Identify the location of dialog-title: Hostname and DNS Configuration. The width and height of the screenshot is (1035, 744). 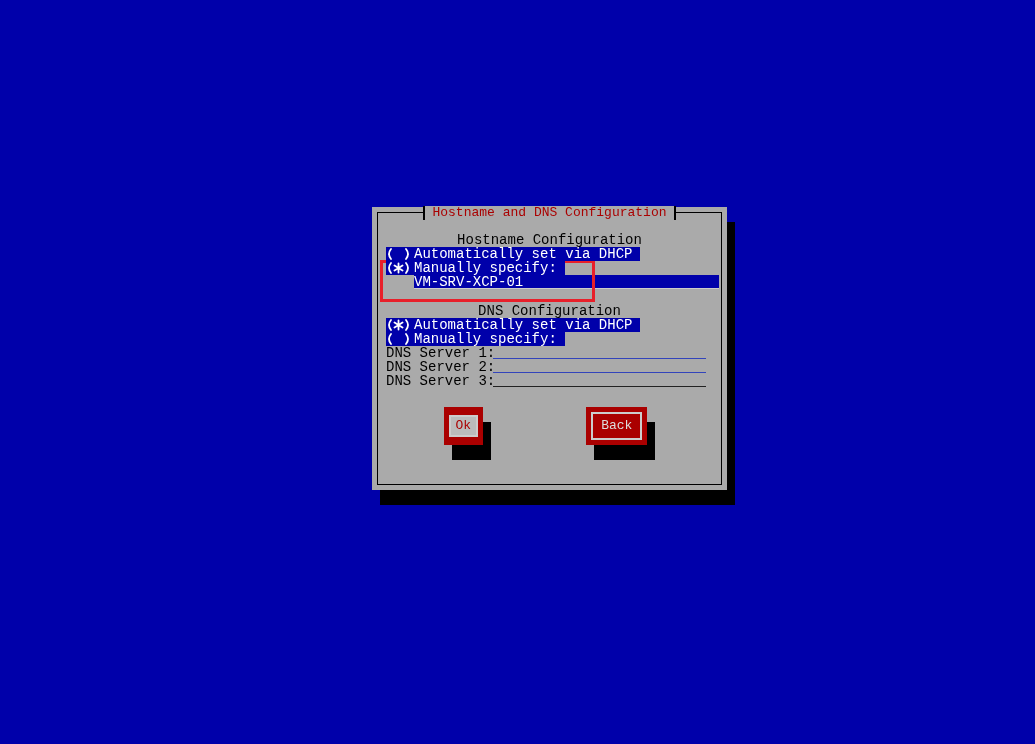
(549, 213).